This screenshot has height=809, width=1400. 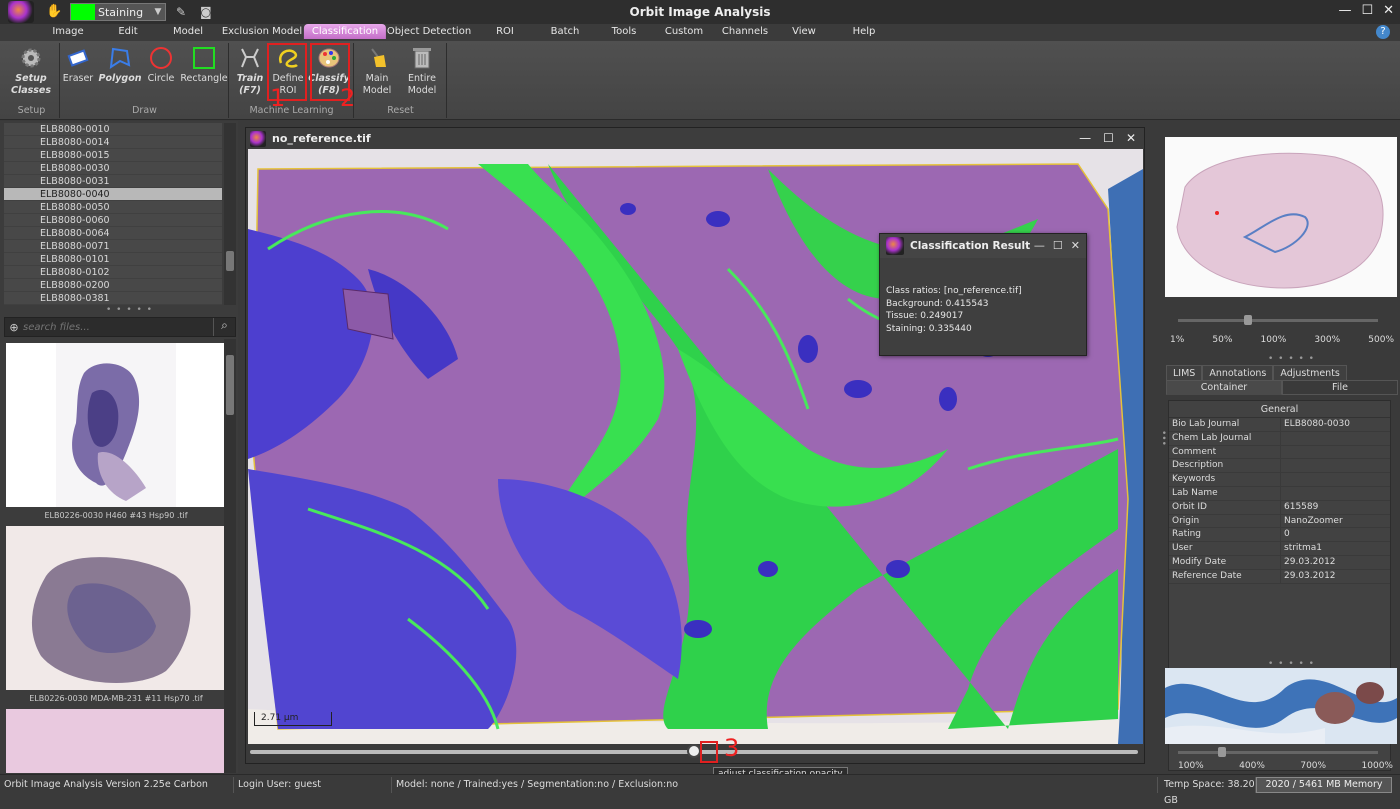 I want to click on circle-button: Circle, so click(x=161, y=65).